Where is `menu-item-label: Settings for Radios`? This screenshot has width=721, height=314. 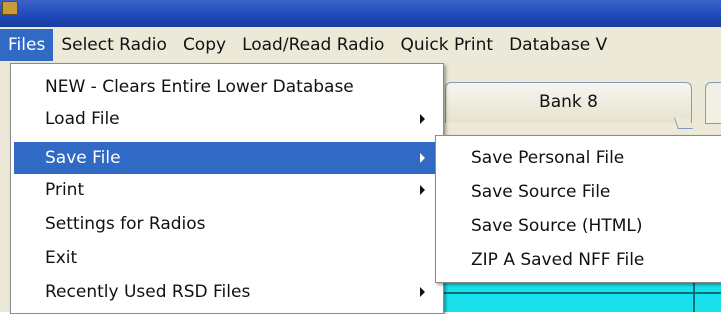 menu-item-label: Settings for Radios is located at coordinates (125, 224).